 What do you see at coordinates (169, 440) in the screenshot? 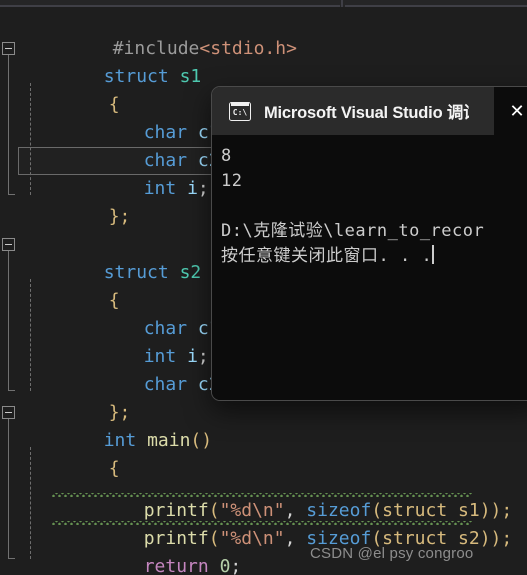
I see `token-function-main: main` at bounding box center [169, 440].